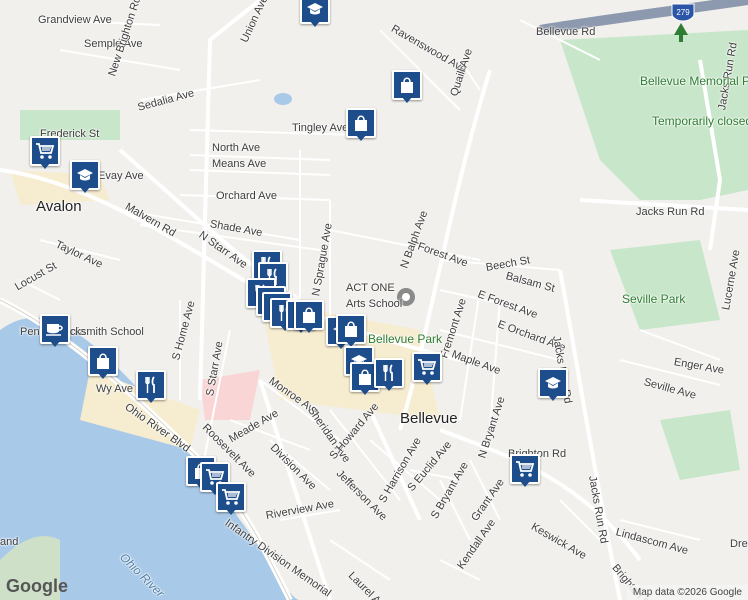 The image size is (748, 600). Describe the element at coordinates (739, 544) in the screenshot. I see `street-label: Dre` at that location.